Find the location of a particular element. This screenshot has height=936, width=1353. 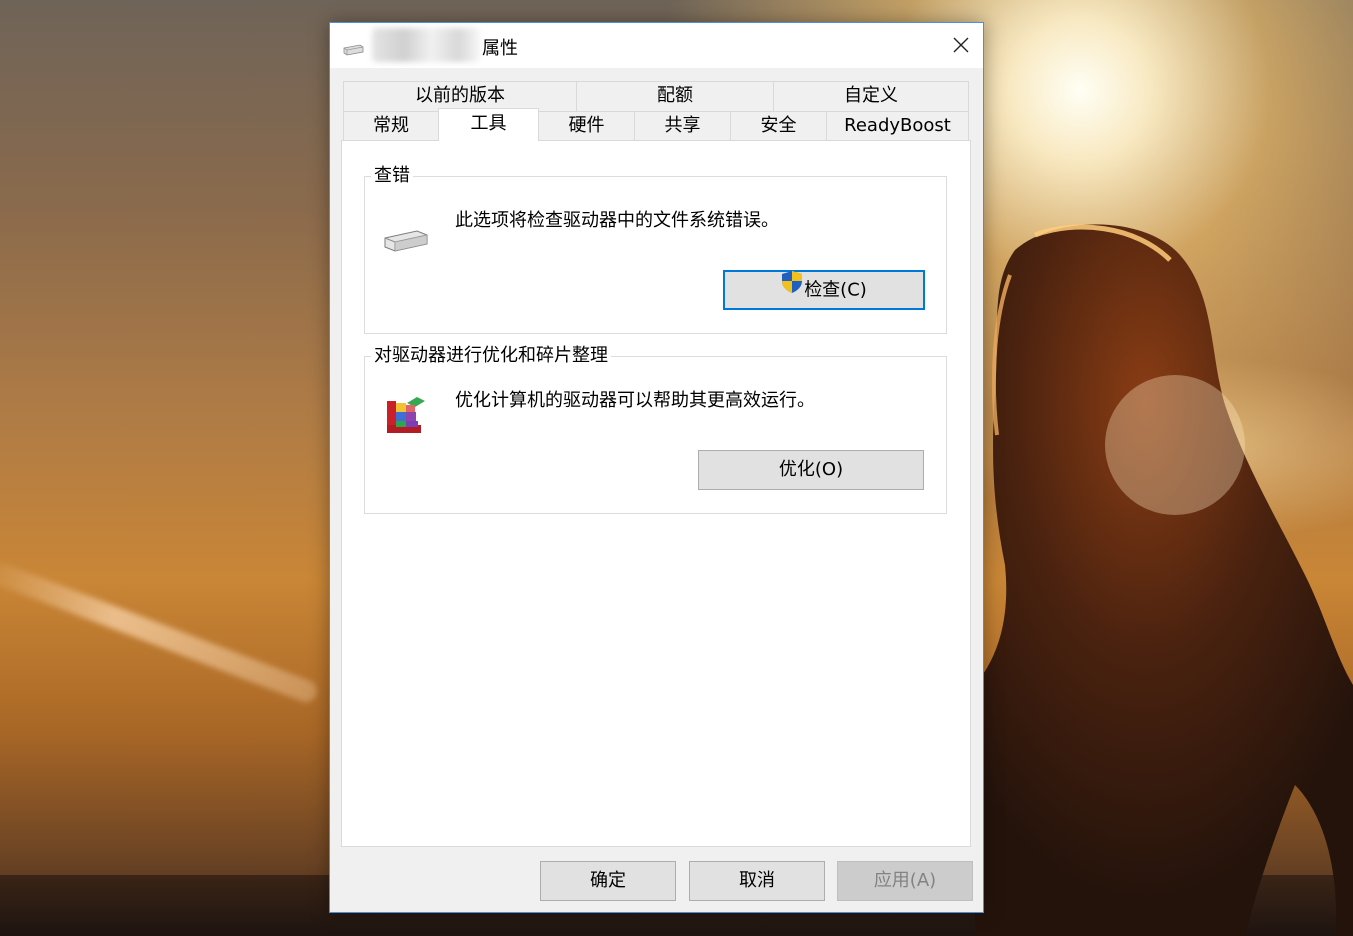

check-button: 检查(C) is located at coordinates (824, 290).